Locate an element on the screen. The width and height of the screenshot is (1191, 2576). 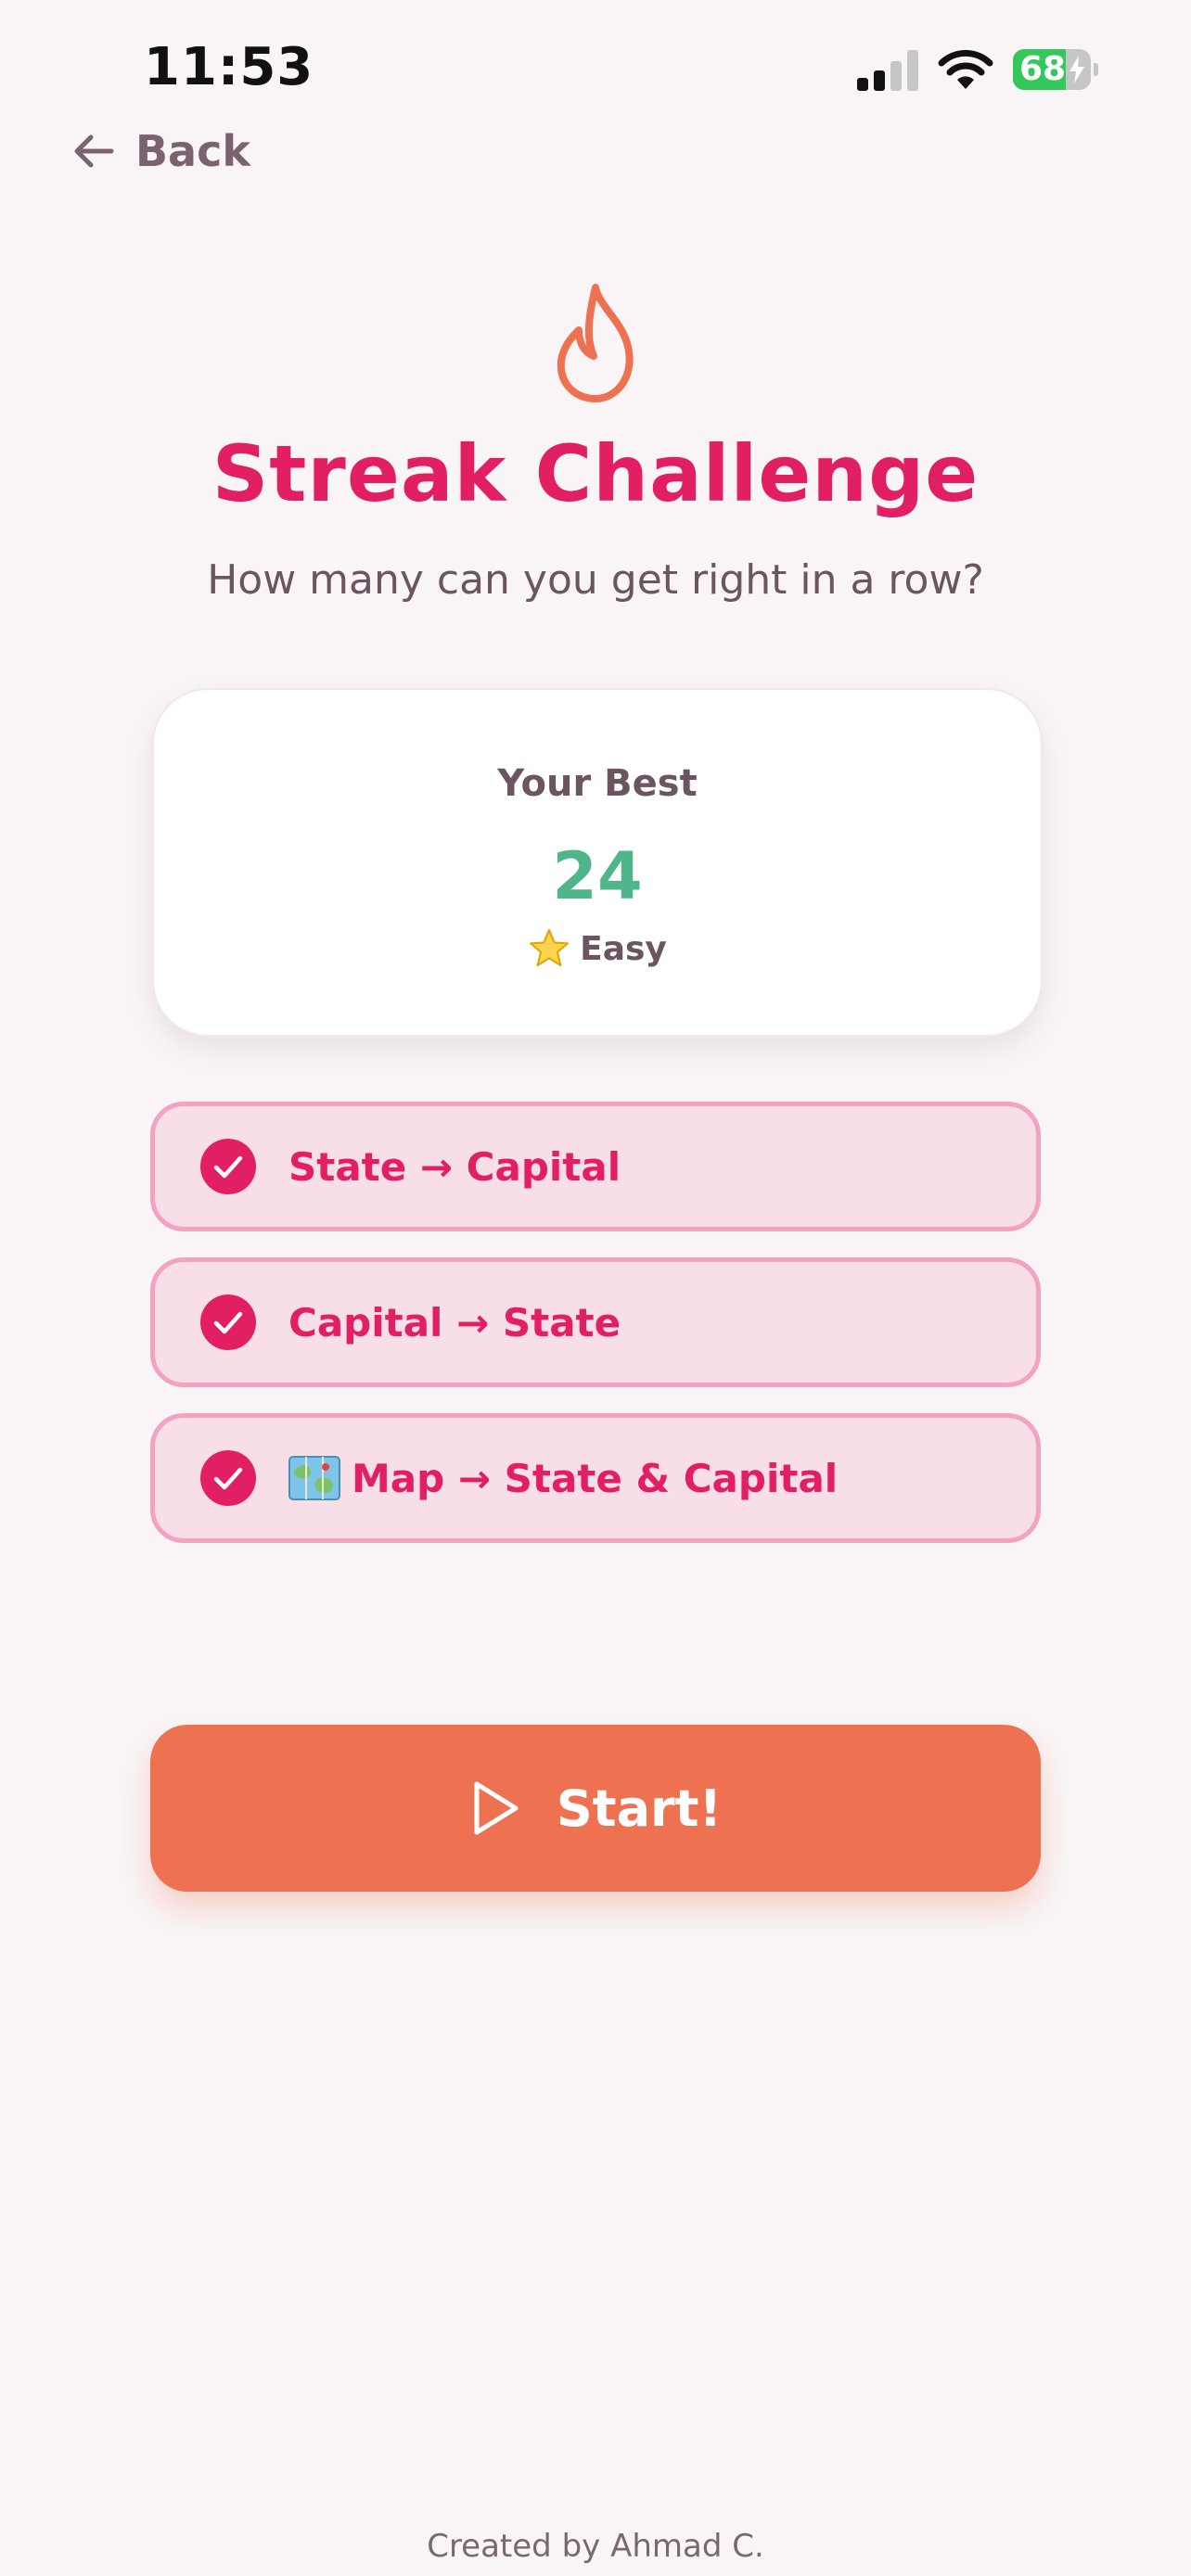
page-subtitle: How many can you get right in a row? is located at coordinates (595, 580).